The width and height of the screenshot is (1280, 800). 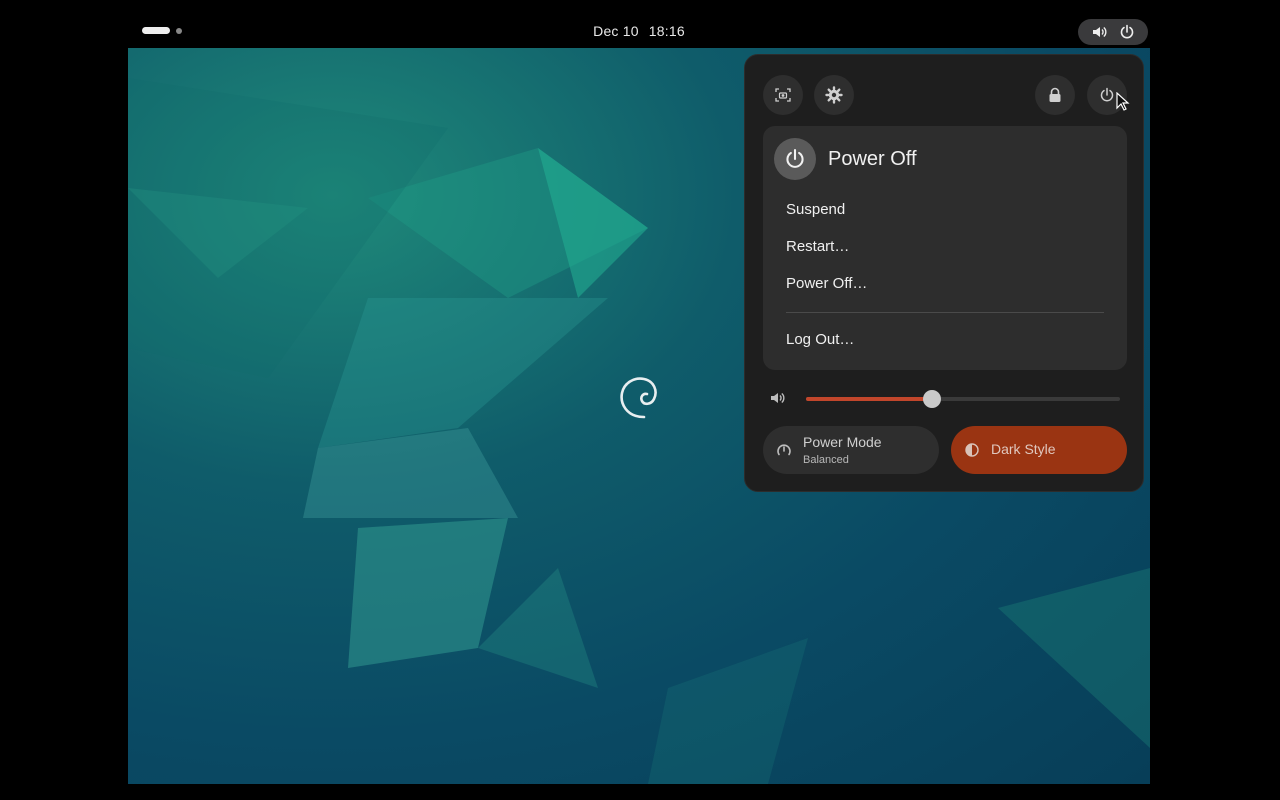 What do you see at coordinates (931, 399) in the screenshot?
I see `volume-slider-handle` at bounding box center [931, 399].